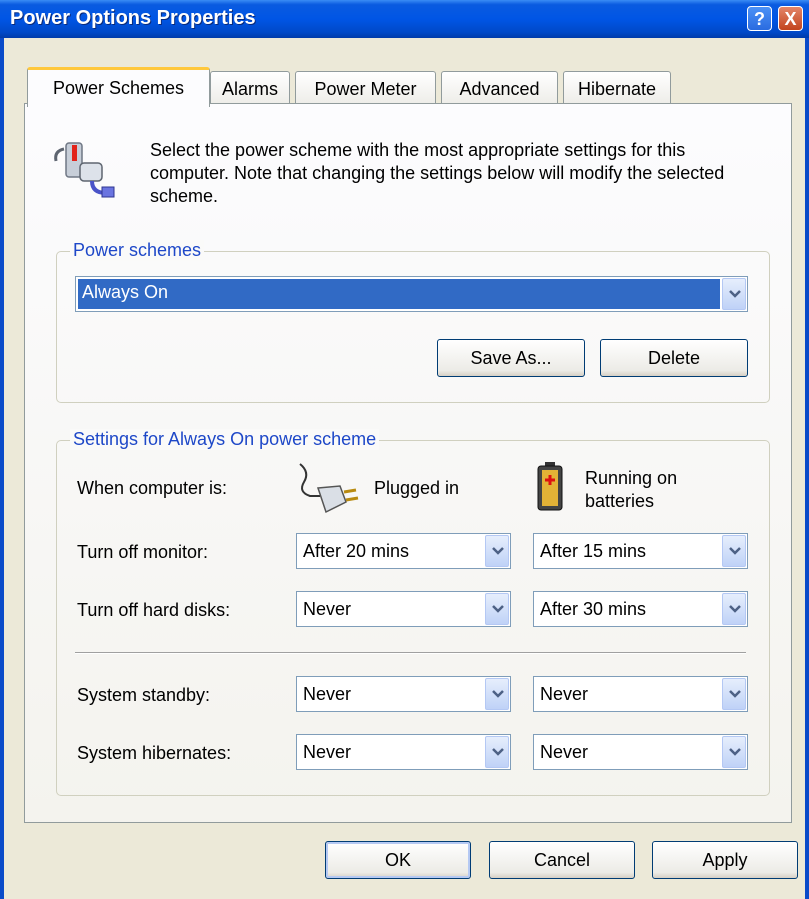 This screenshot has width=809, height=899. I want to click on hibernate-plugged-value: Never, so click(327, 752).